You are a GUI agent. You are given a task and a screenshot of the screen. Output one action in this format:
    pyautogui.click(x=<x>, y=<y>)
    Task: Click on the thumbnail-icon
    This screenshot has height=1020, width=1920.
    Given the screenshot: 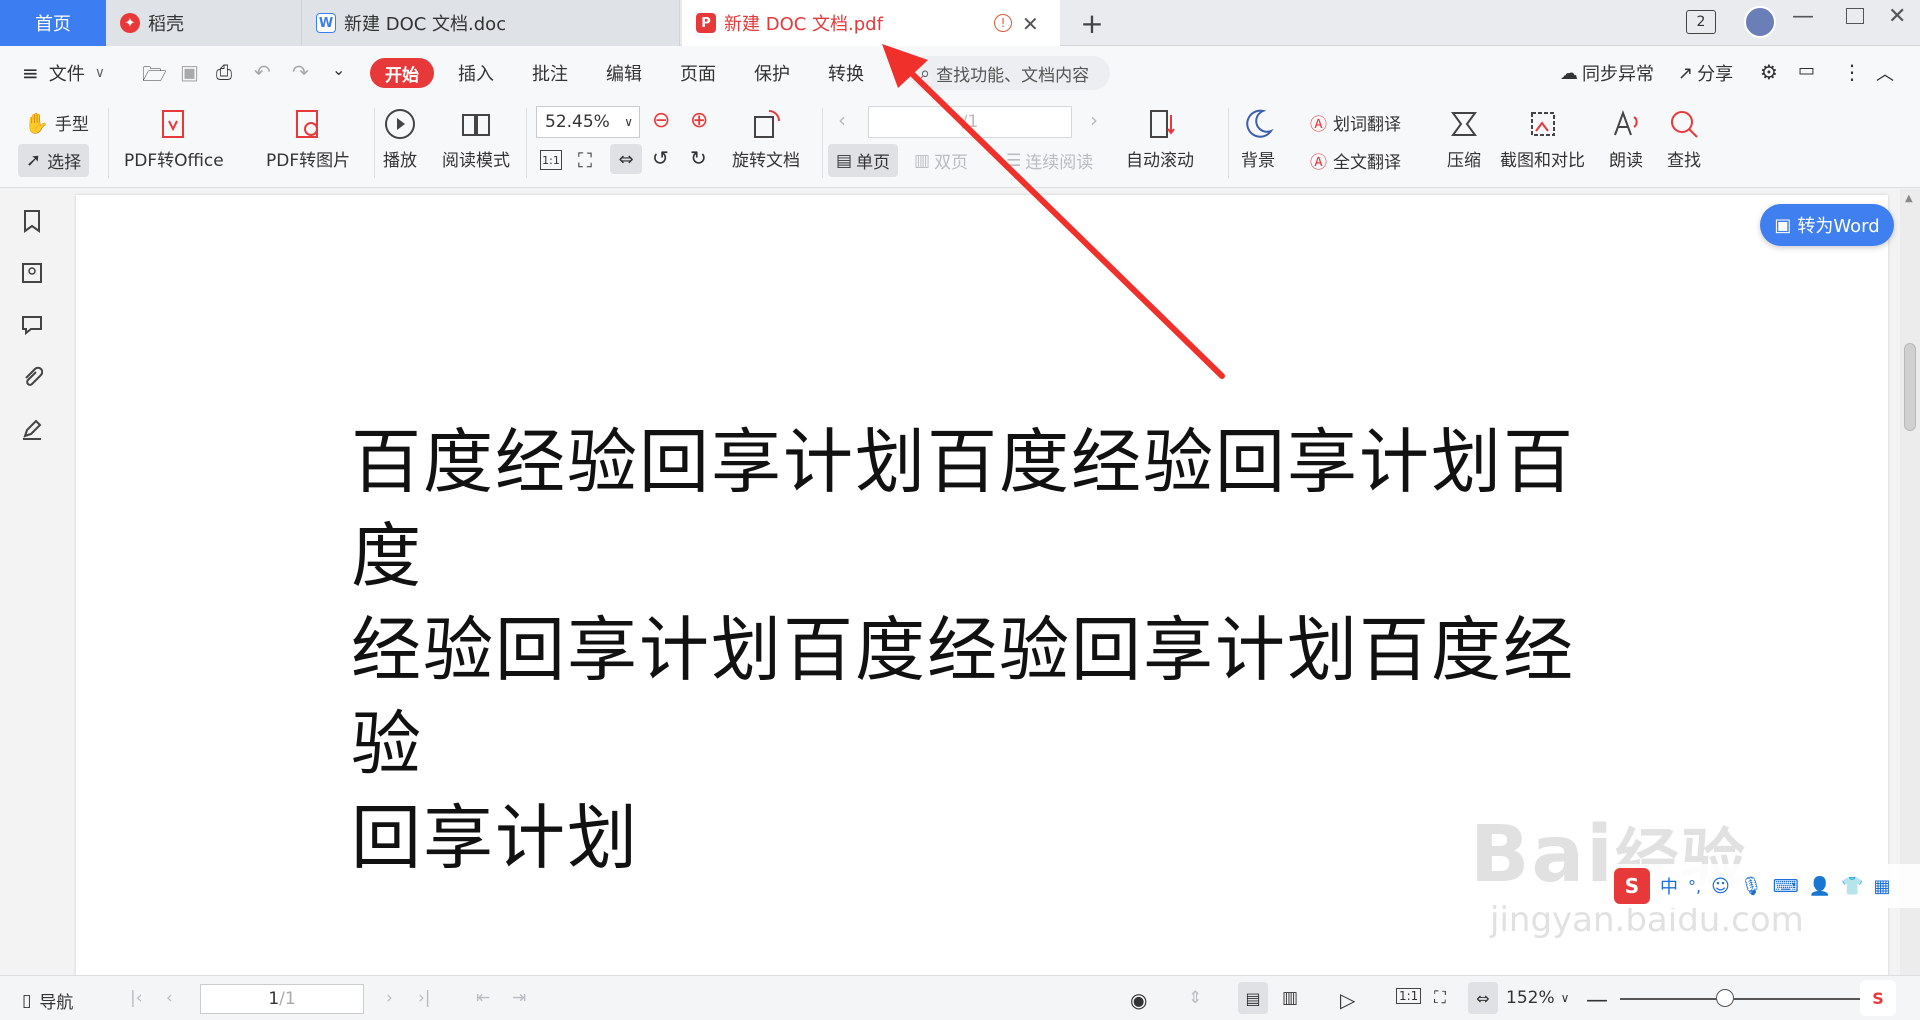 What is the action you would take?
    pyautogui.click(x=32, y=273)
    